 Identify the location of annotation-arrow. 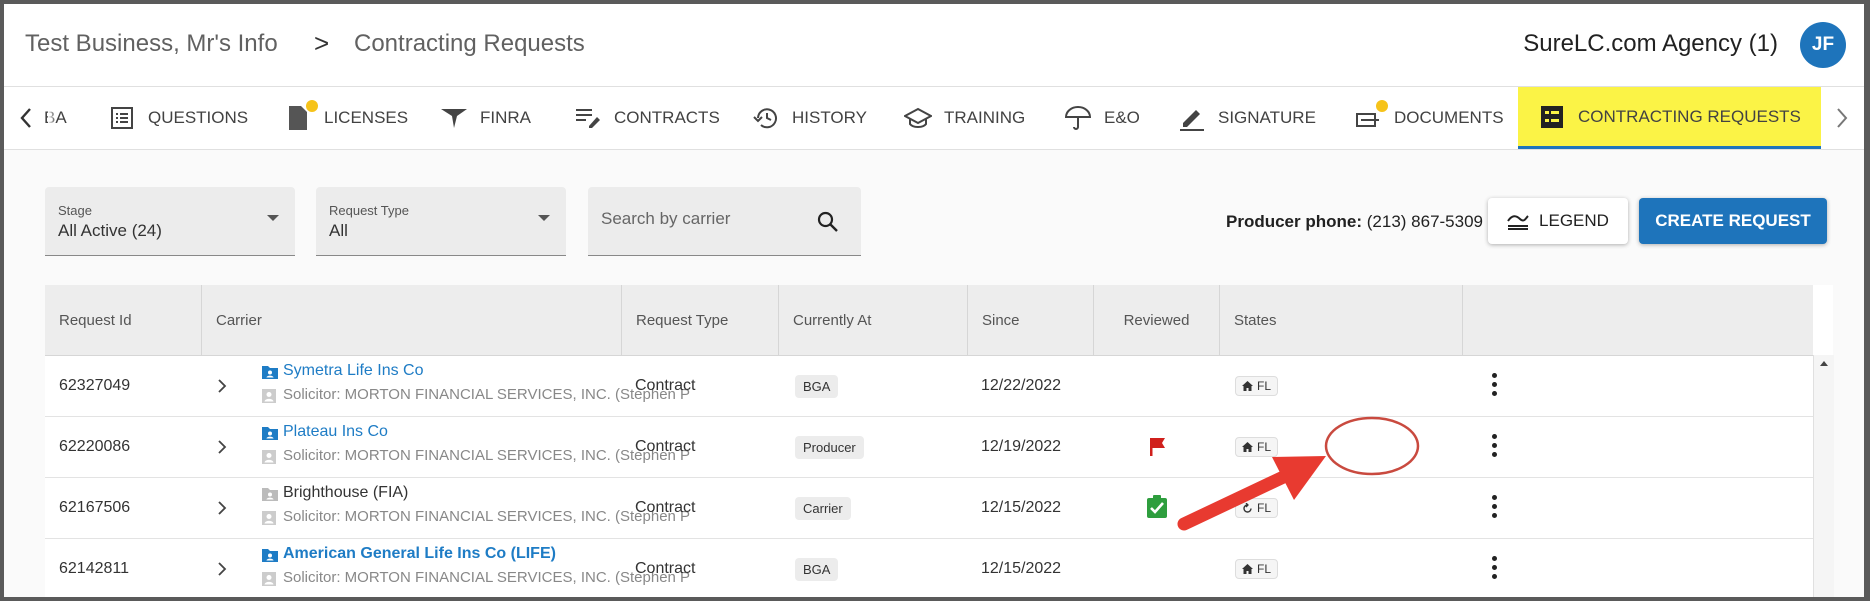
(1239, 498).